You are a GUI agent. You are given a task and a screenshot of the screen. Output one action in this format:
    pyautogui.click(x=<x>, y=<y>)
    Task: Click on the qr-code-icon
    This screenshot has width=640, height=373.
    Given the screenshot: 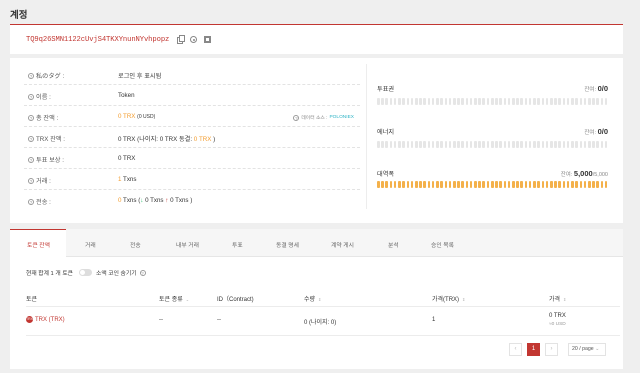 What is the action you would take?
    pyautogui.click(x=207, y=39)
    